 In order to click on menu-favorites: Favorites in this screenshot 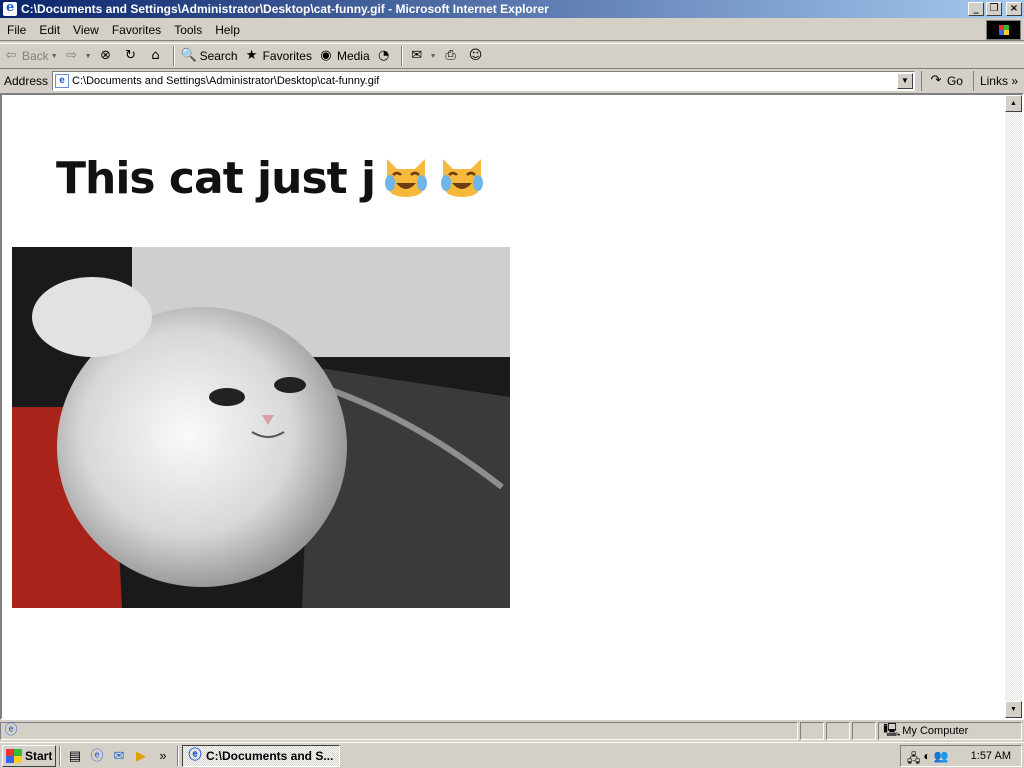, I will do `click(136, 30)`.